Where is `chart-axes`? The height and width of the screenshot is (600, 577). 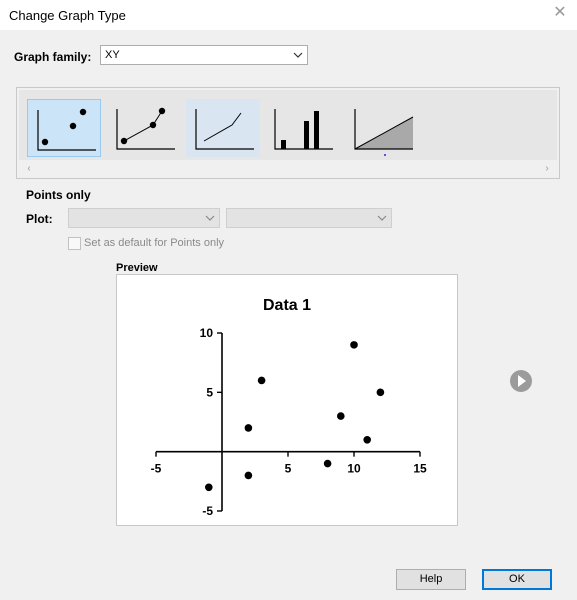 chart-axes is located at coordinates (288, 422).